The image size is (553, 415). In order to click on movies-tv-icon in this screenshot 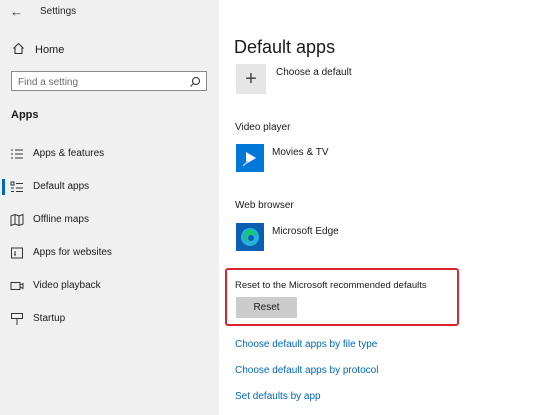, I will do `click(250, 158)`.